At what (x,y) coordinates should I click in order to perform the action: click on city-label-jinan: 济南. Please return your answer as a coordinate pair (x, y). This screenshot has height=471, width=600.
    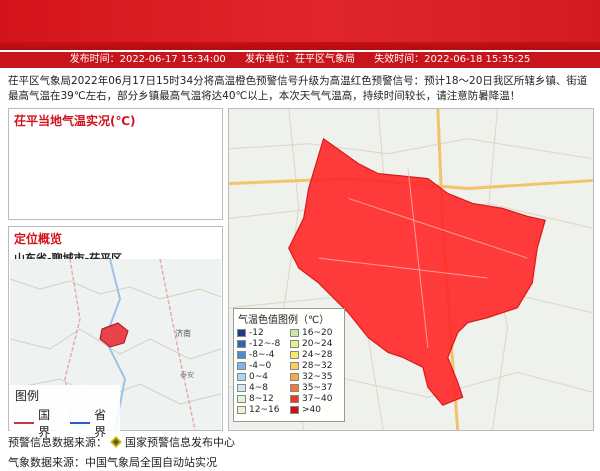
    Looking at the image, I should click on (183, 333).